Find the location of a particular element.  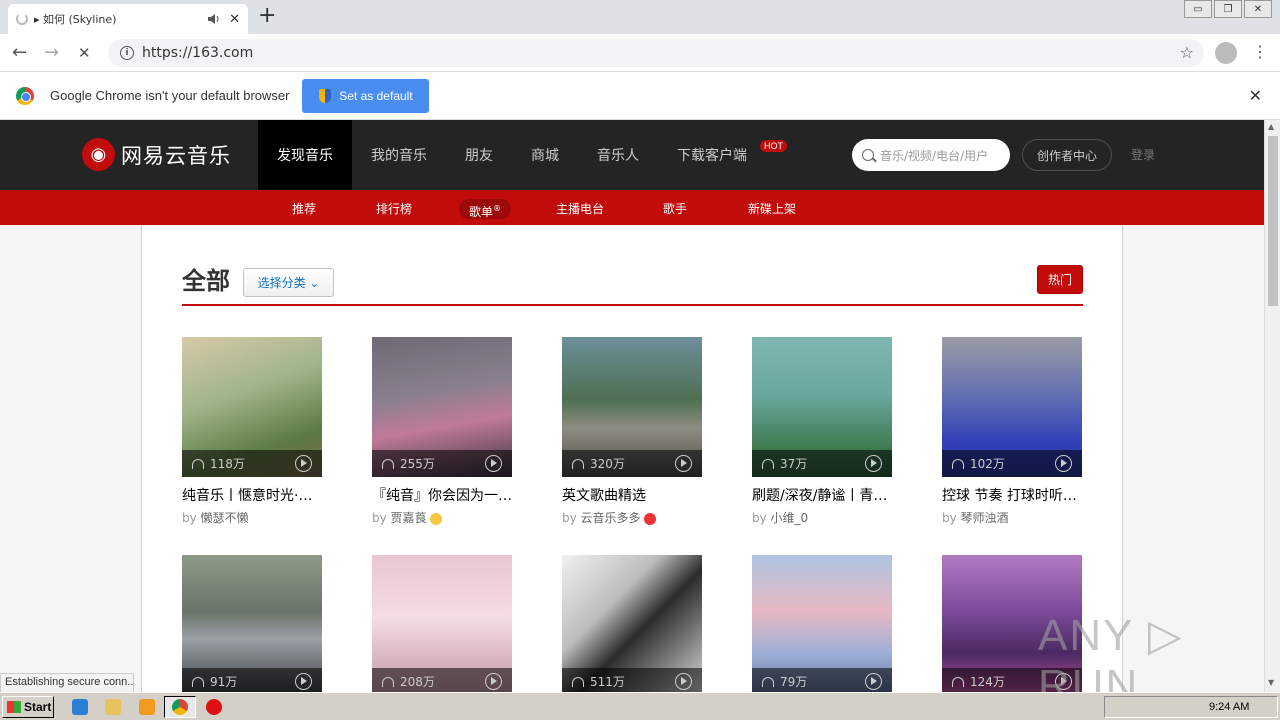

nav-my-music: 我的音乐 is located at coordinates (399, 155).